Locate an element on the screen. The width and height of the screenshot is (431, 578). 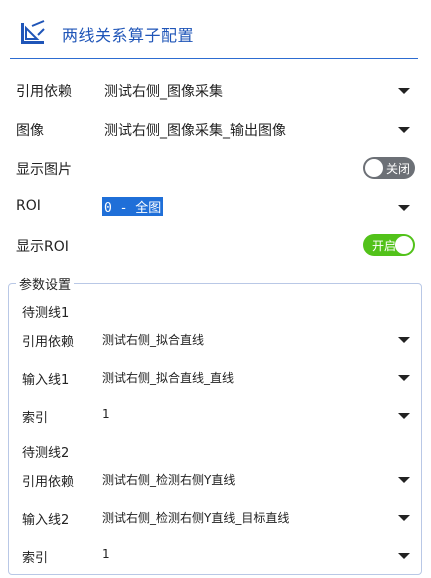
show-image-toggle: 关闭 is located at coordinates (389, 168).